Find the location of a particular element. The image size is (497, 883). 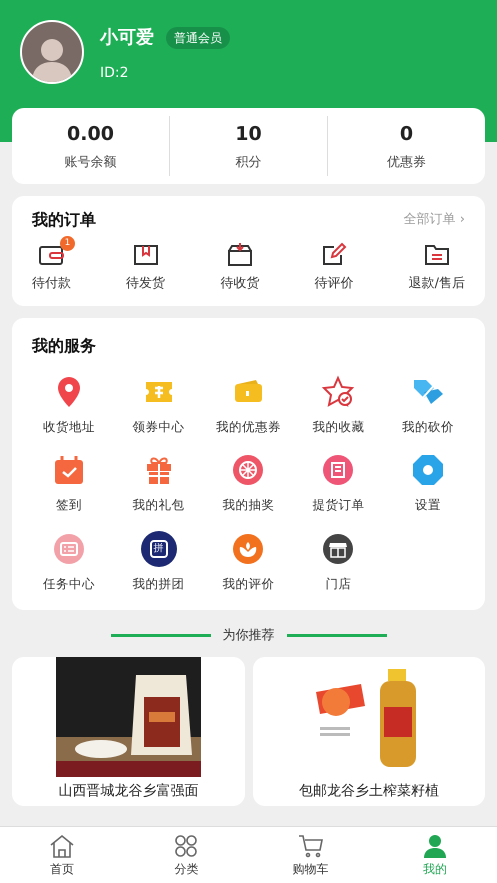

service-button: 我的抽奖 is located at coordinates (249, 483).